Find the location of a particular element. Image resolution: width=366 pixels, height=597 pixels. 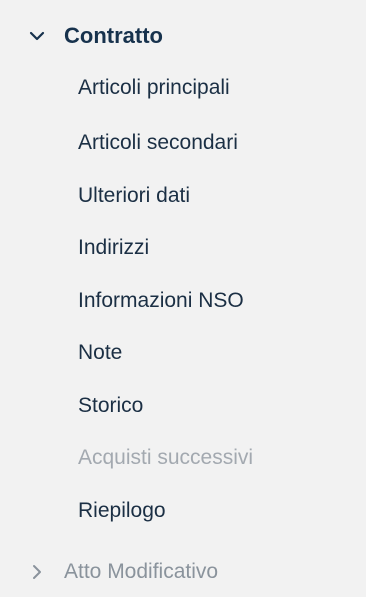

menu-item-label: Riepilogo is located at coordinates (122, 510).